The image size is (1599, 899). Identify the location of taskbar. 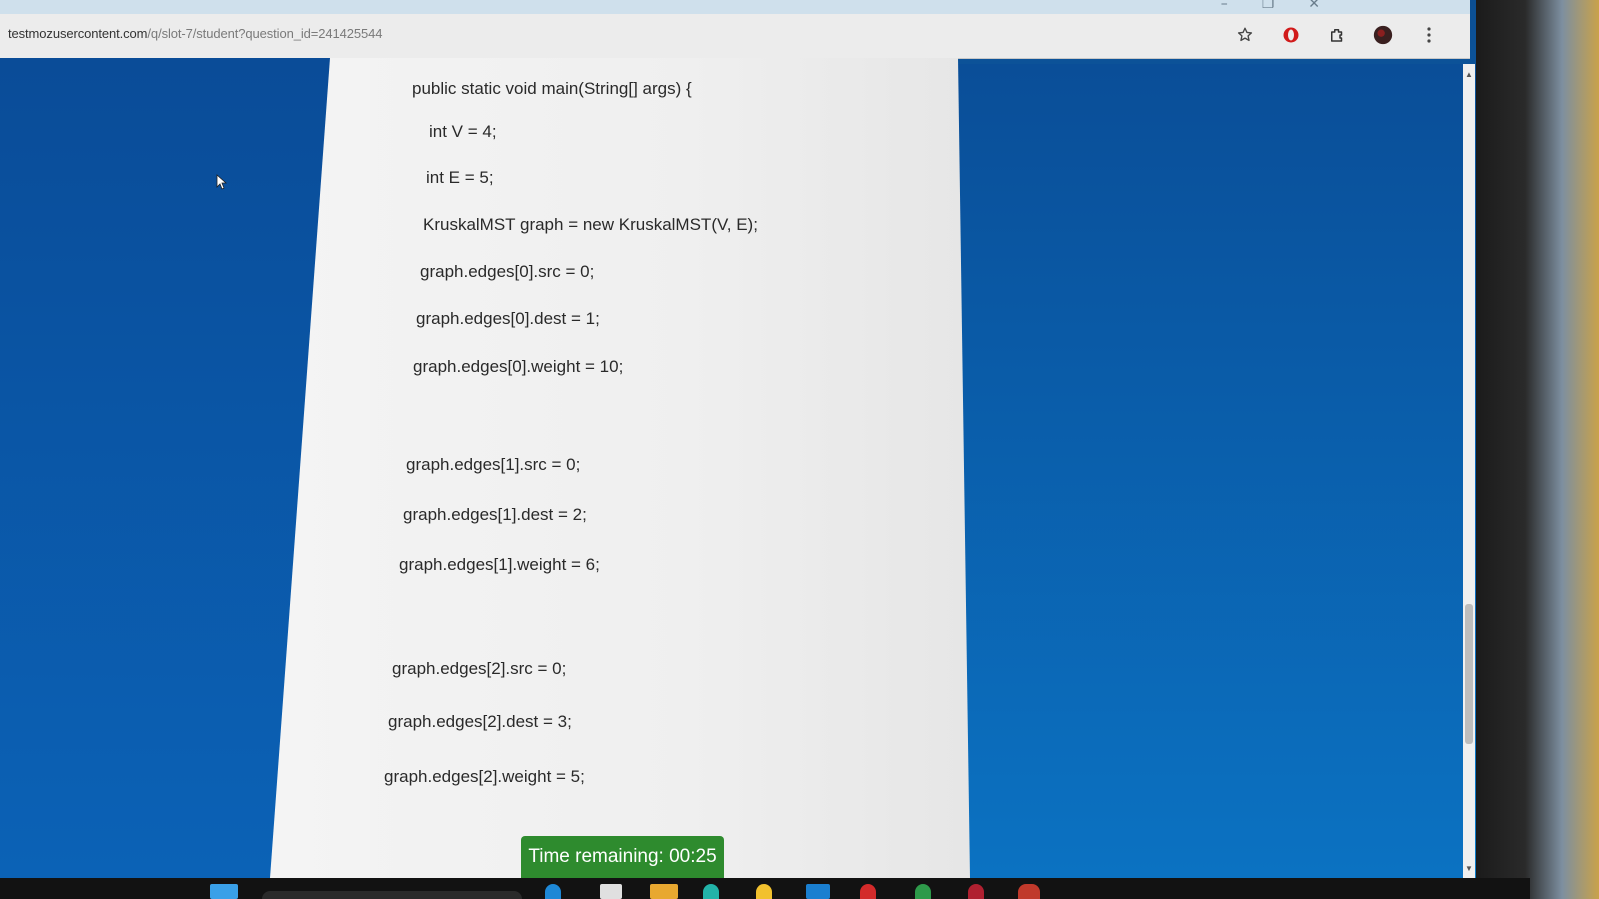
(765, 888).